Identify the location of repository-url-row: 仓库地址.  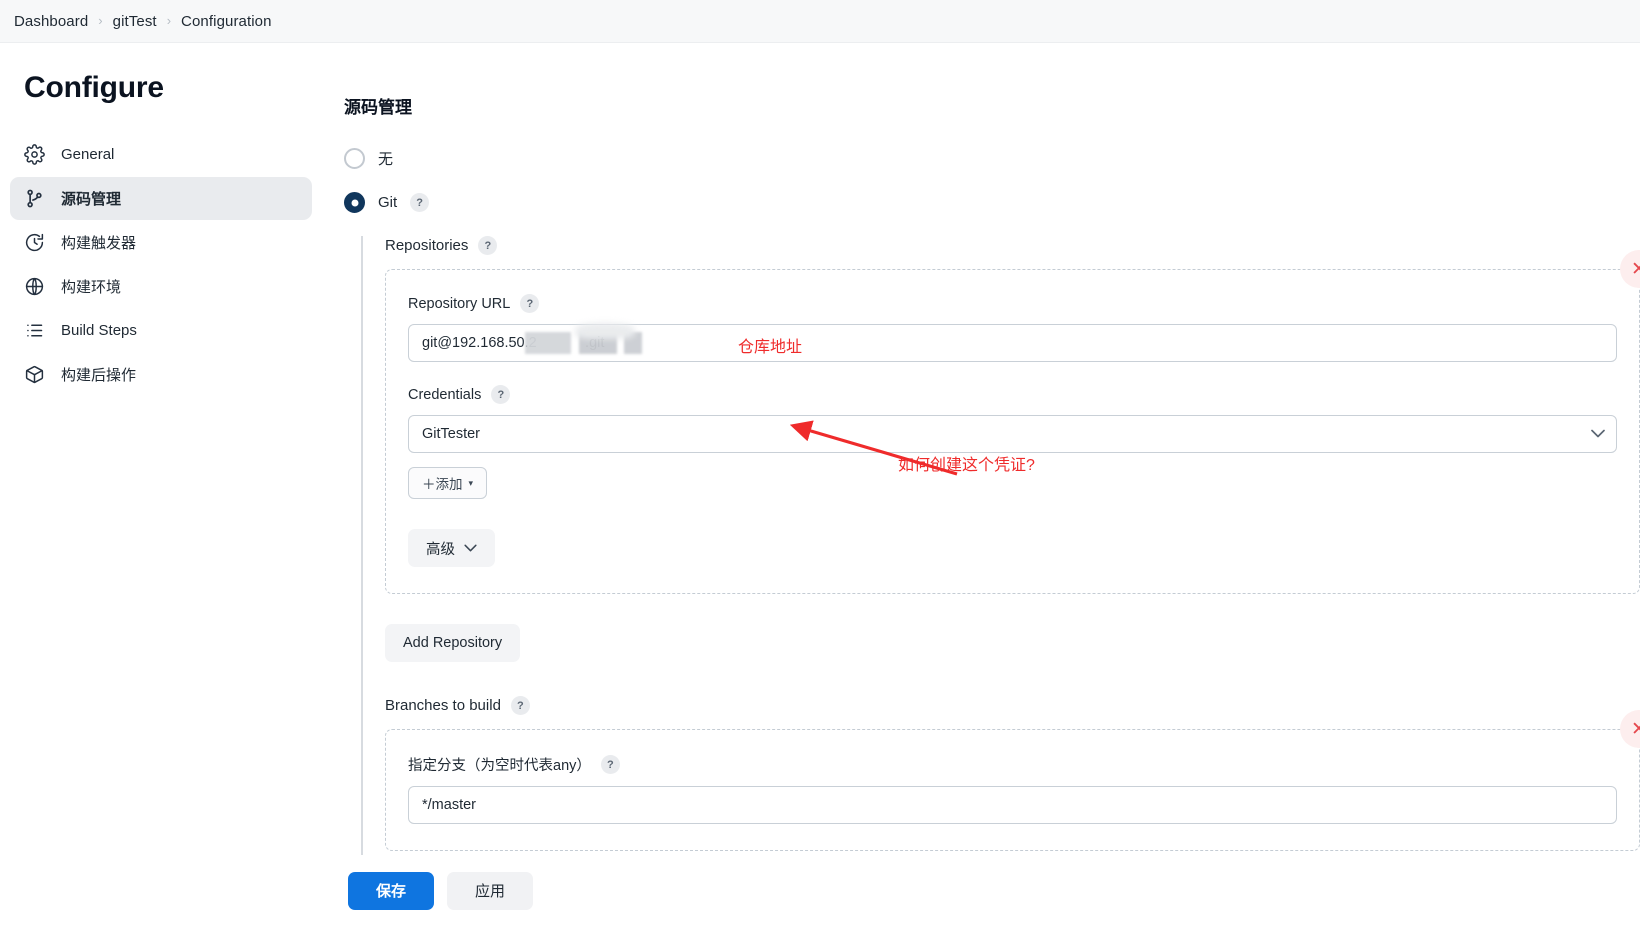
(1012, 343).